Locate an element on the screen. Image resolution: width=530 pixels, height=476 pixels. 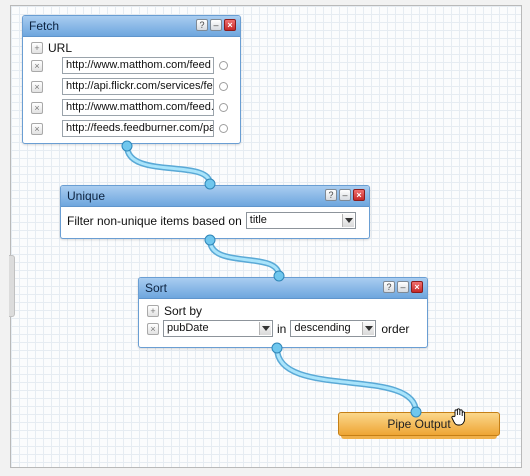
sort-module-header: Sort ? – × is located at coordinates (283, 288).